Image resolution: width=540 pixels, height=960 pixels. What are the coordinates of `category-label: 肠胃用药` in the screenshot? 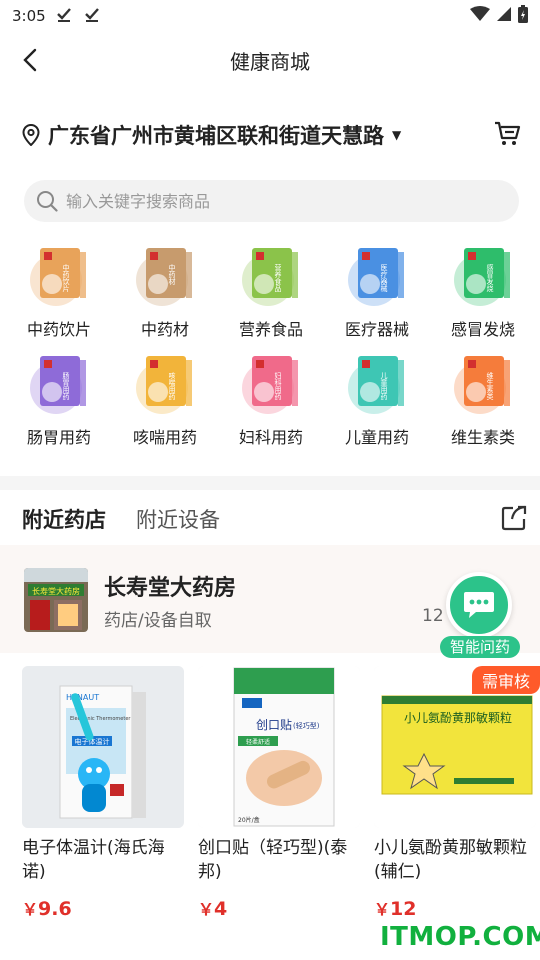 It's located at (58, 437).